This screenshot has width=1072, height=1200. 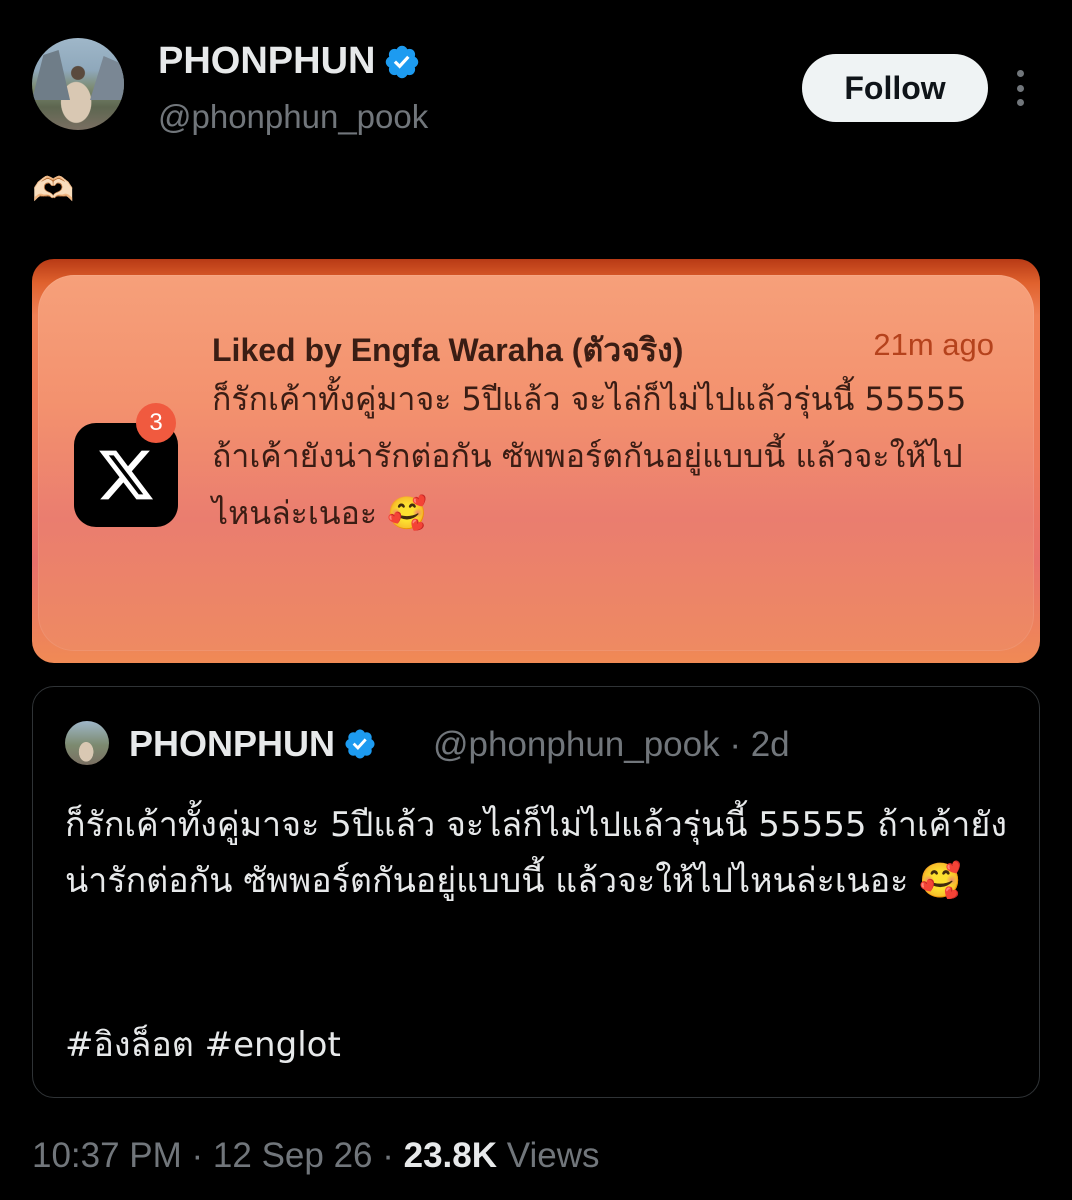 I want to click on views-label: Views, so click(x=548, y=1155).